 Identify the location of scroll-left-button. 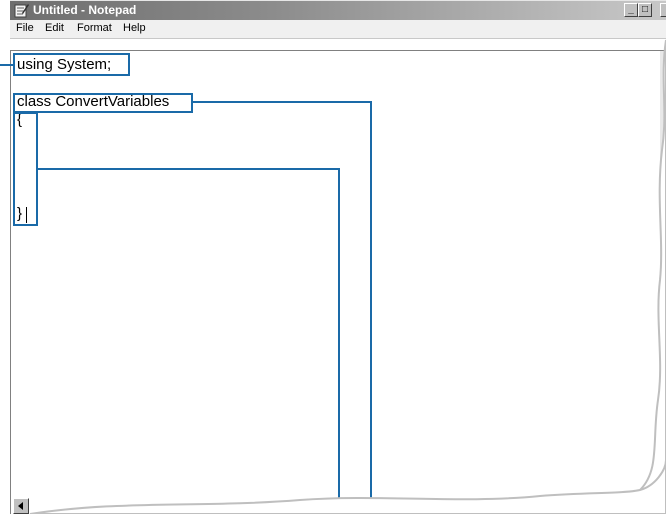
(21, 506).